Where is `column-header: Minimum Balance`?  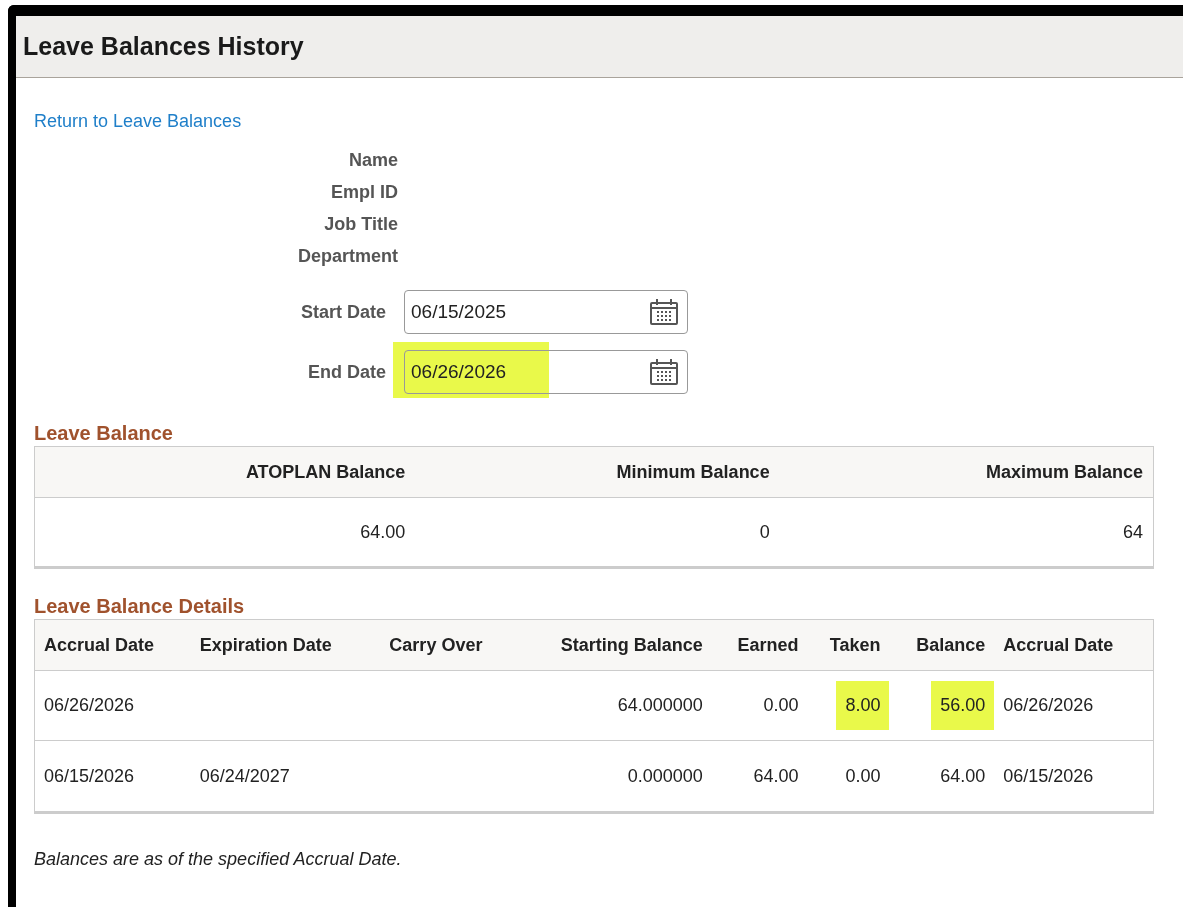
column-header: Minimum Balance is located at coordinates (693, 472).